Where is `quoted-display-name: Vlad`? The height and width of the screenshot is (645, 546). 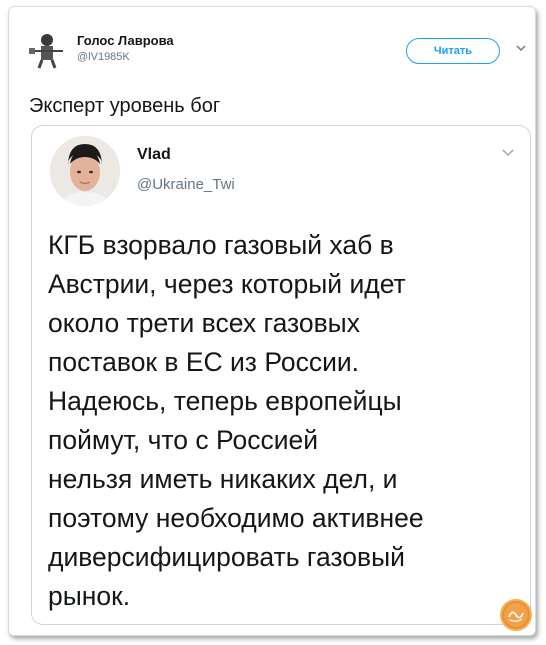
quoted-display-name: Vlad is located at coordinates (154, 155).